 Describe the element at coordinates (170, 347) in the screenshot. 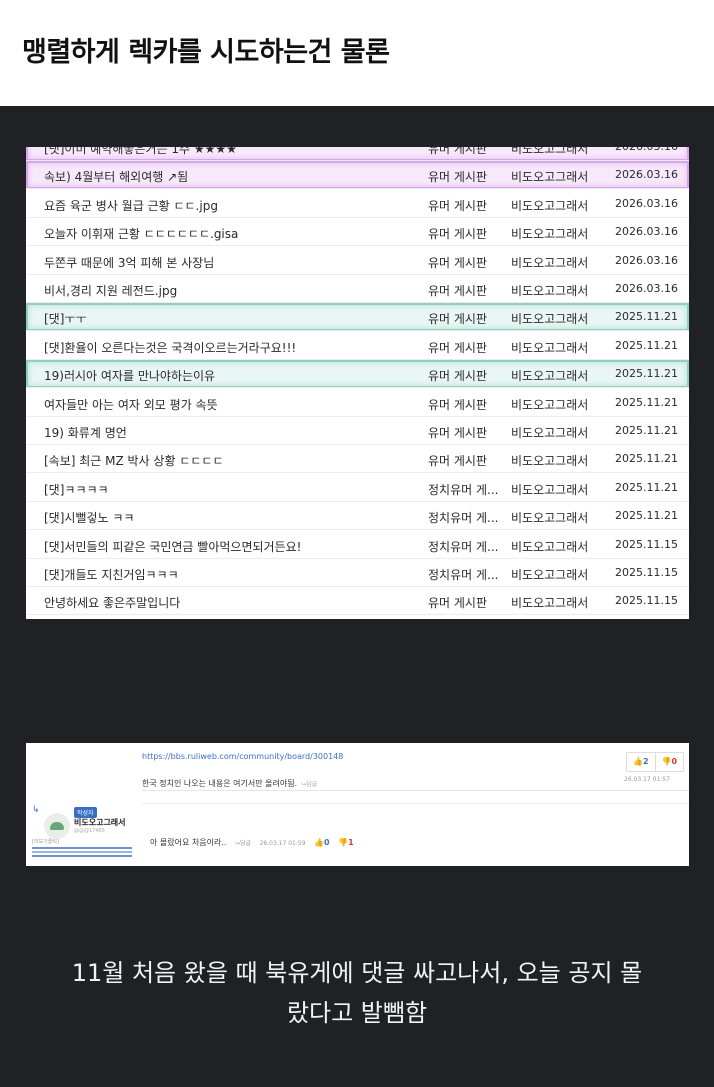

I see `post-title-link: [댓]환율이 오른다는것은 국격이오르는거라구요!!!` at that location.